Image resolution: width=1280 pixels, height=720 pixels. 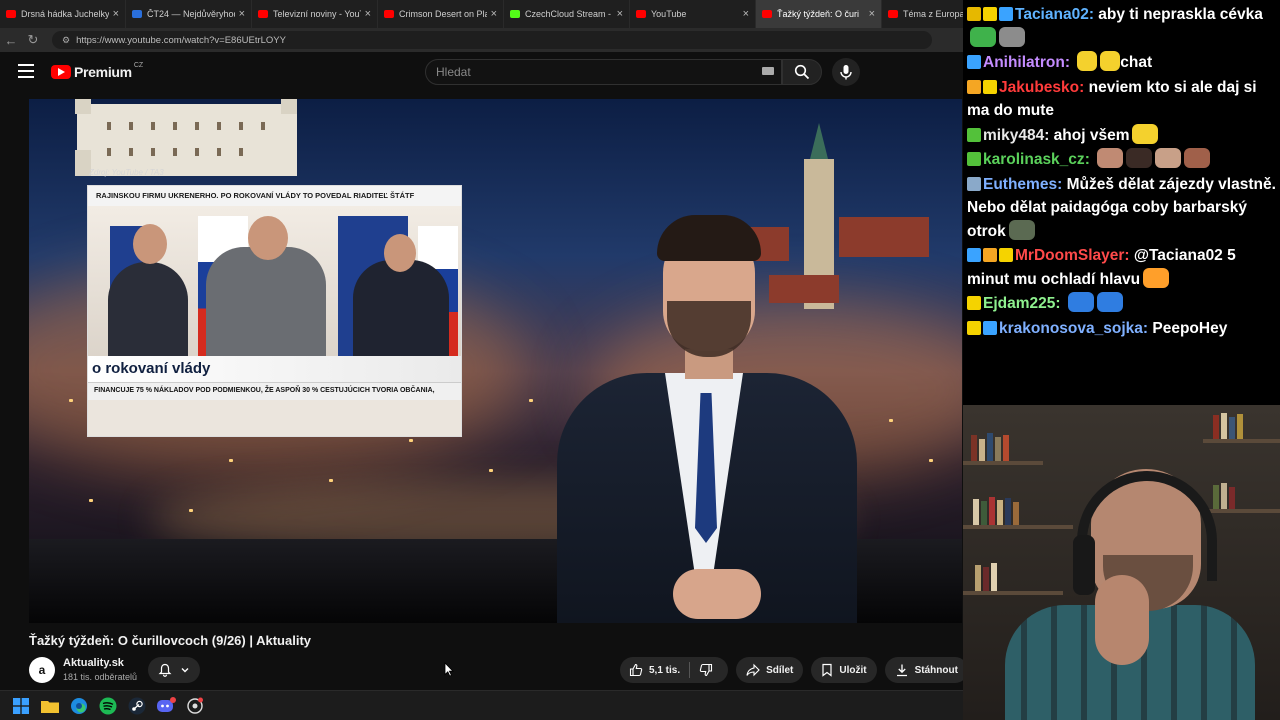 What do you see at coordinates (126, 172) in the screenshot?
I see `source-caption: Zdroj: YouTube / TA3` at bounding box center [126, 172].